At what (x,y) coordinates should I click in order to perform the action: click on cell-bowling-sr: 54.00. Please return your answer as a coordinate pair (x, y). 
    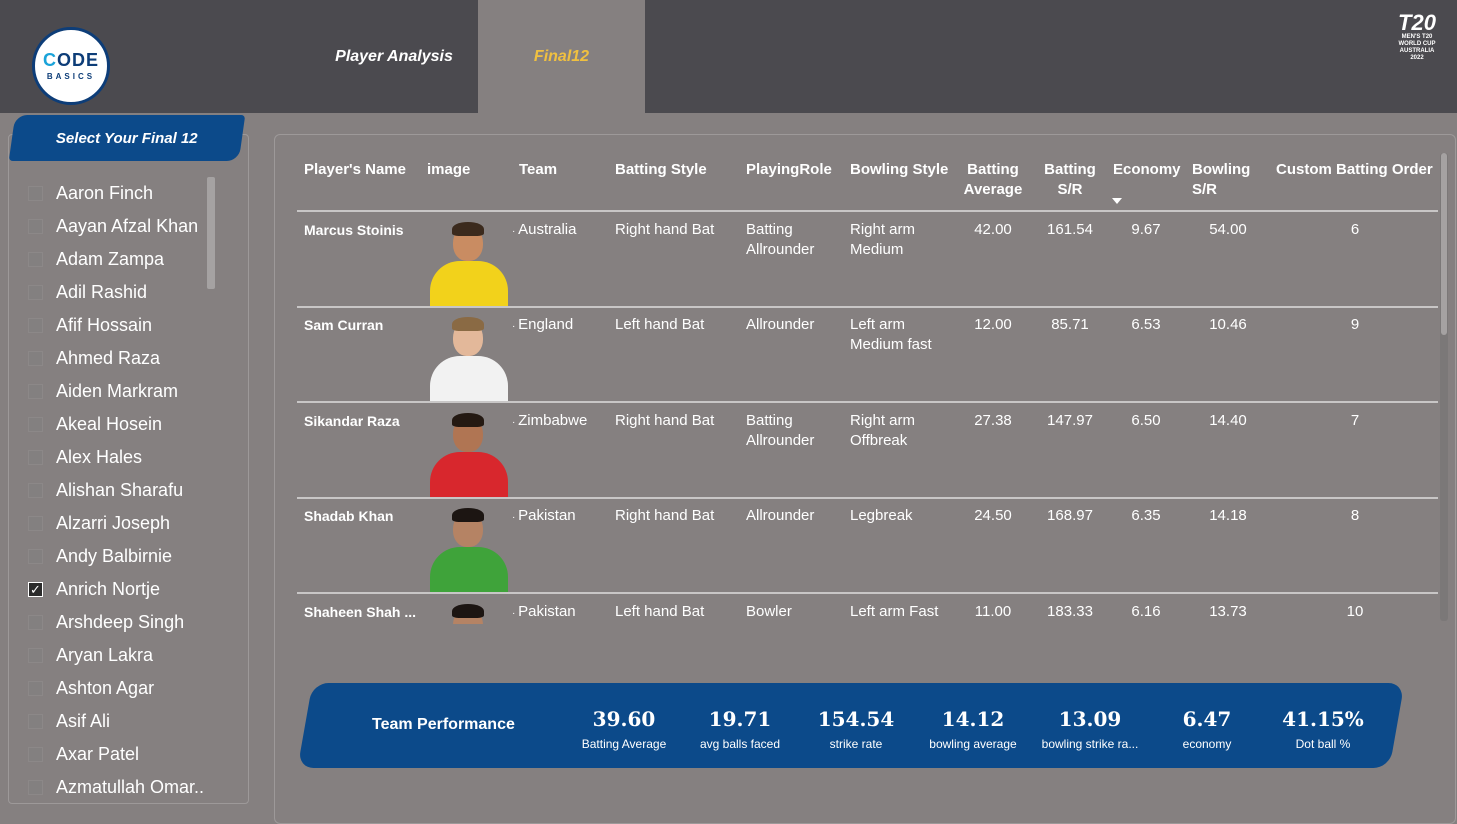
    Looking at the image, I should click on (1228, 229).